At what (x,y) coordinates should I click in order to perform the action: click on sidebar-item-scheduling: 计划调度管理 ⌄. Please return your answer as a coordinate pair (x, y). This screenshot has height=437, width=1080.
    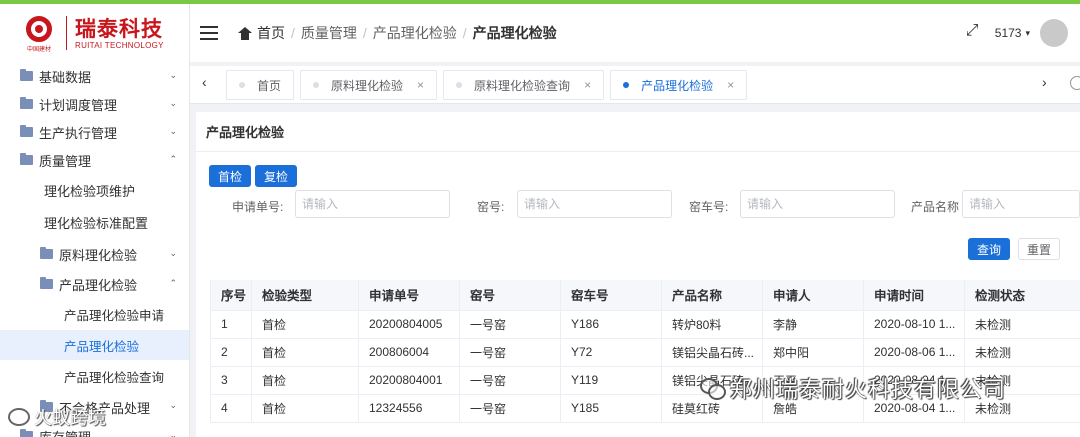
    Looking at the image, I should click on (94, 104).